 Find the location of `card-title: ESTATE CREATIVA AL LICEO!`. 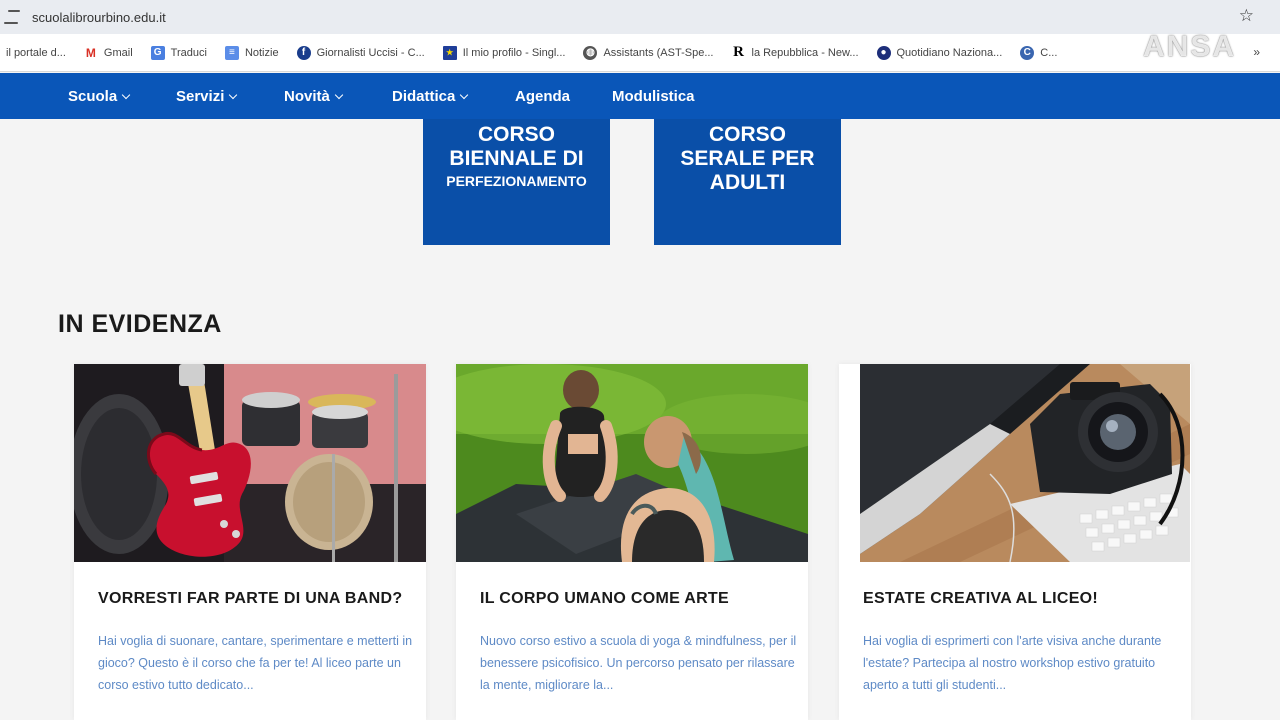

card-title: ESTATE CREATIVA AL LICEO! is located at coordinates (980, 599).